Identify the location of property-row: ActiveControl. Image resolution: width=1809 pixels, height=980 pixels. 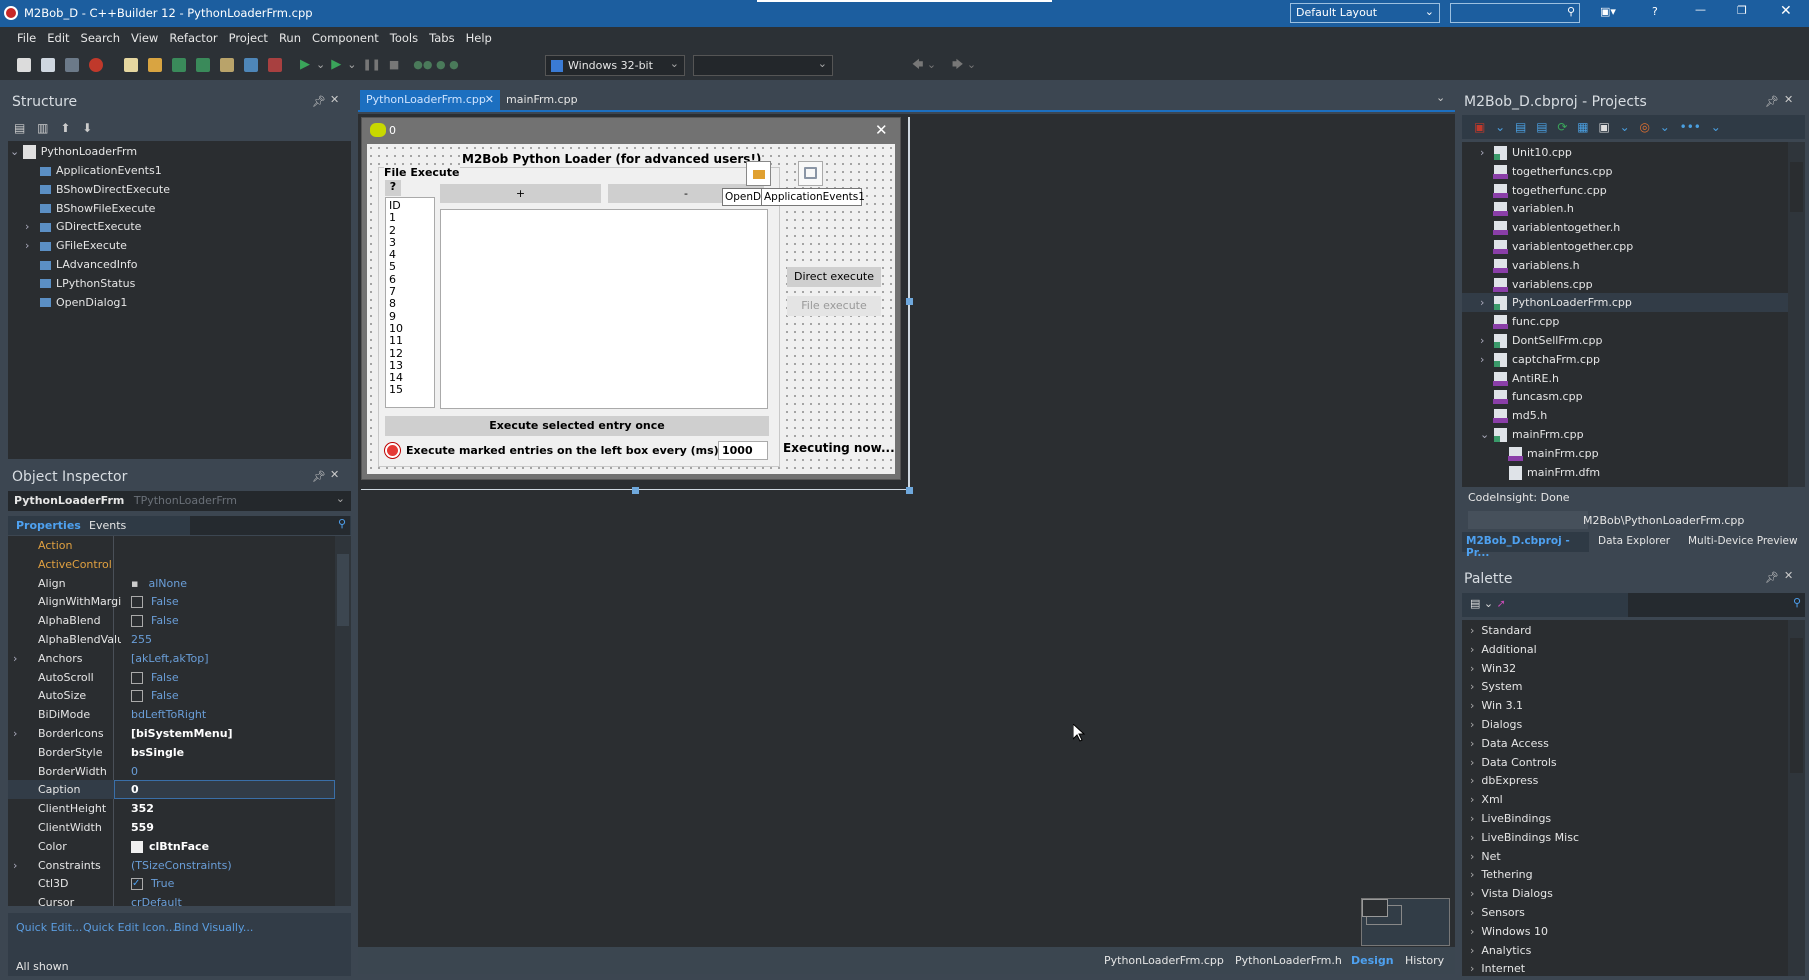
(171, 564).